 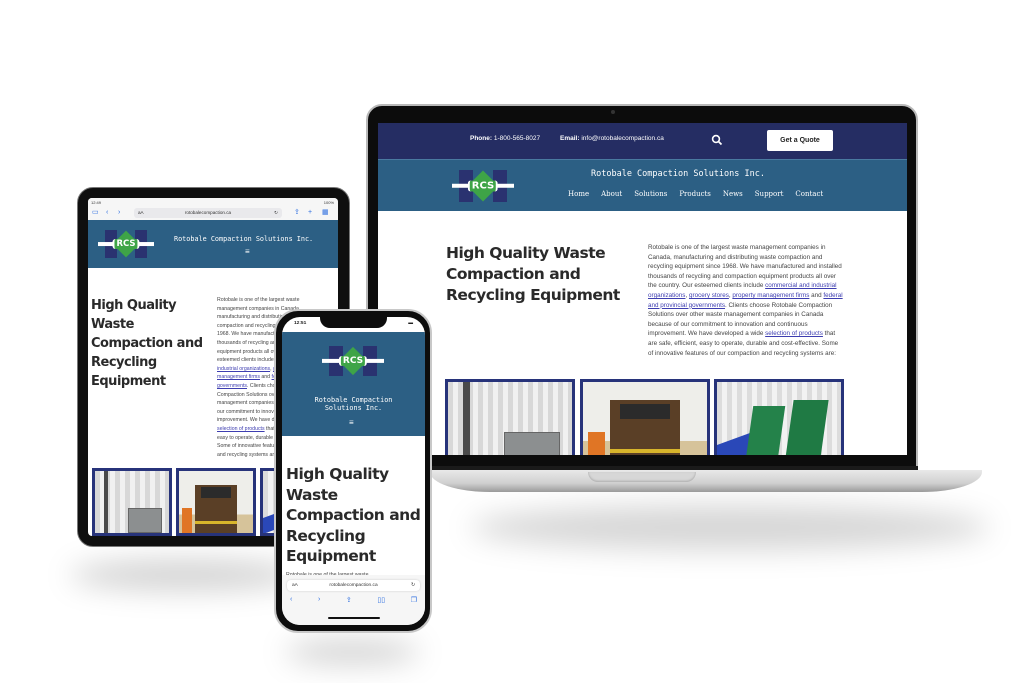 What do you see at coordinates (352, 652) in the screenshot?
I see `phone-shadow` at bounding box center [352, 652].